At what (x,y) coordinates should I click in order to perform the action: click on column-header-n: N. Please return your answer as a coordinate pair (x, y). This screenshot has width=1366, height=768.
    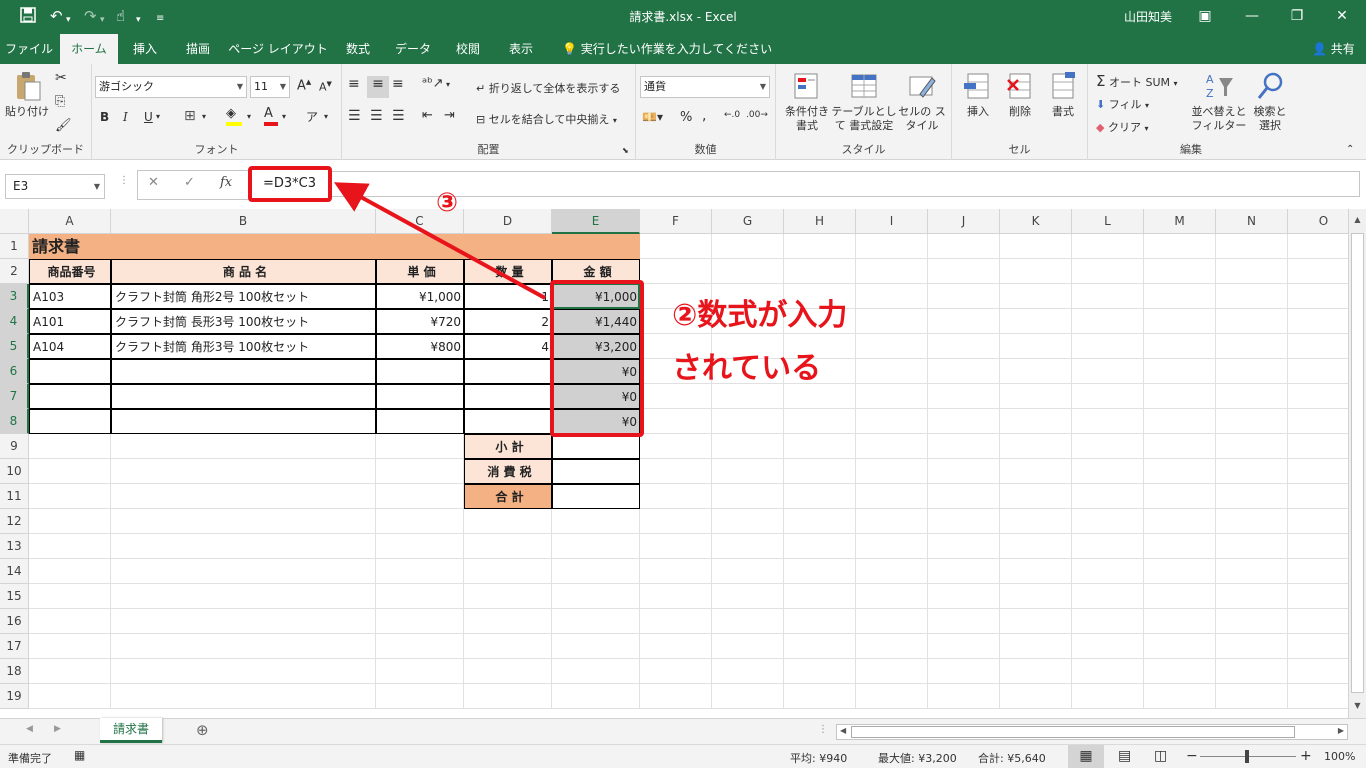
    Looking at the image, I should click on (1252, 221).